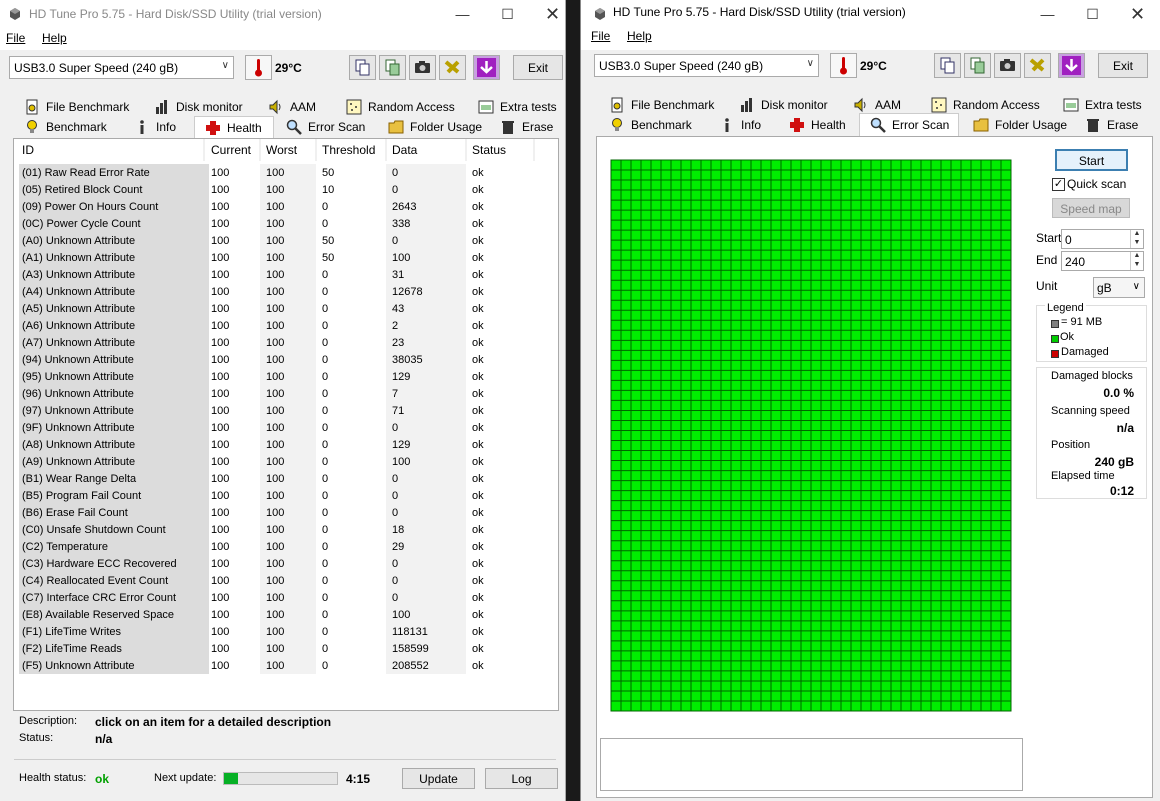 The width and height of the screenshot is (1160, 801). Describe the element at coordinates (284, 190) in the screenshot. I see `table-row: (05) Retired Block Count 100 100 10 0 ok` at that location.